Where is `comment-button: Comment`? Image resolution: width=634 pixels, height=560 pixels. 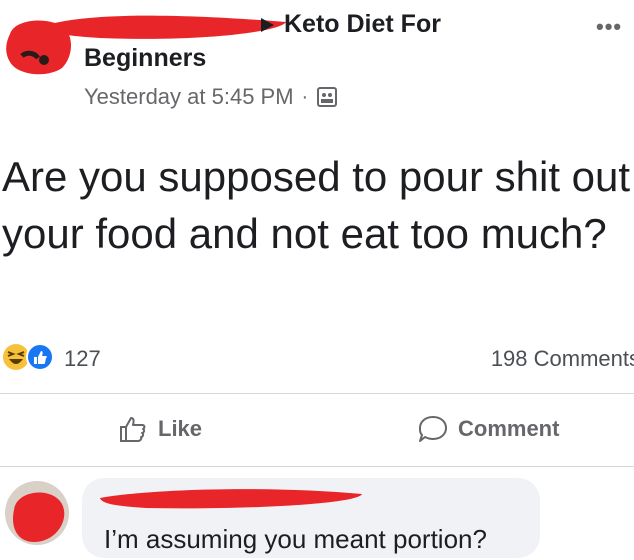
comment-button: Comment is located at coordinates (488, 429).